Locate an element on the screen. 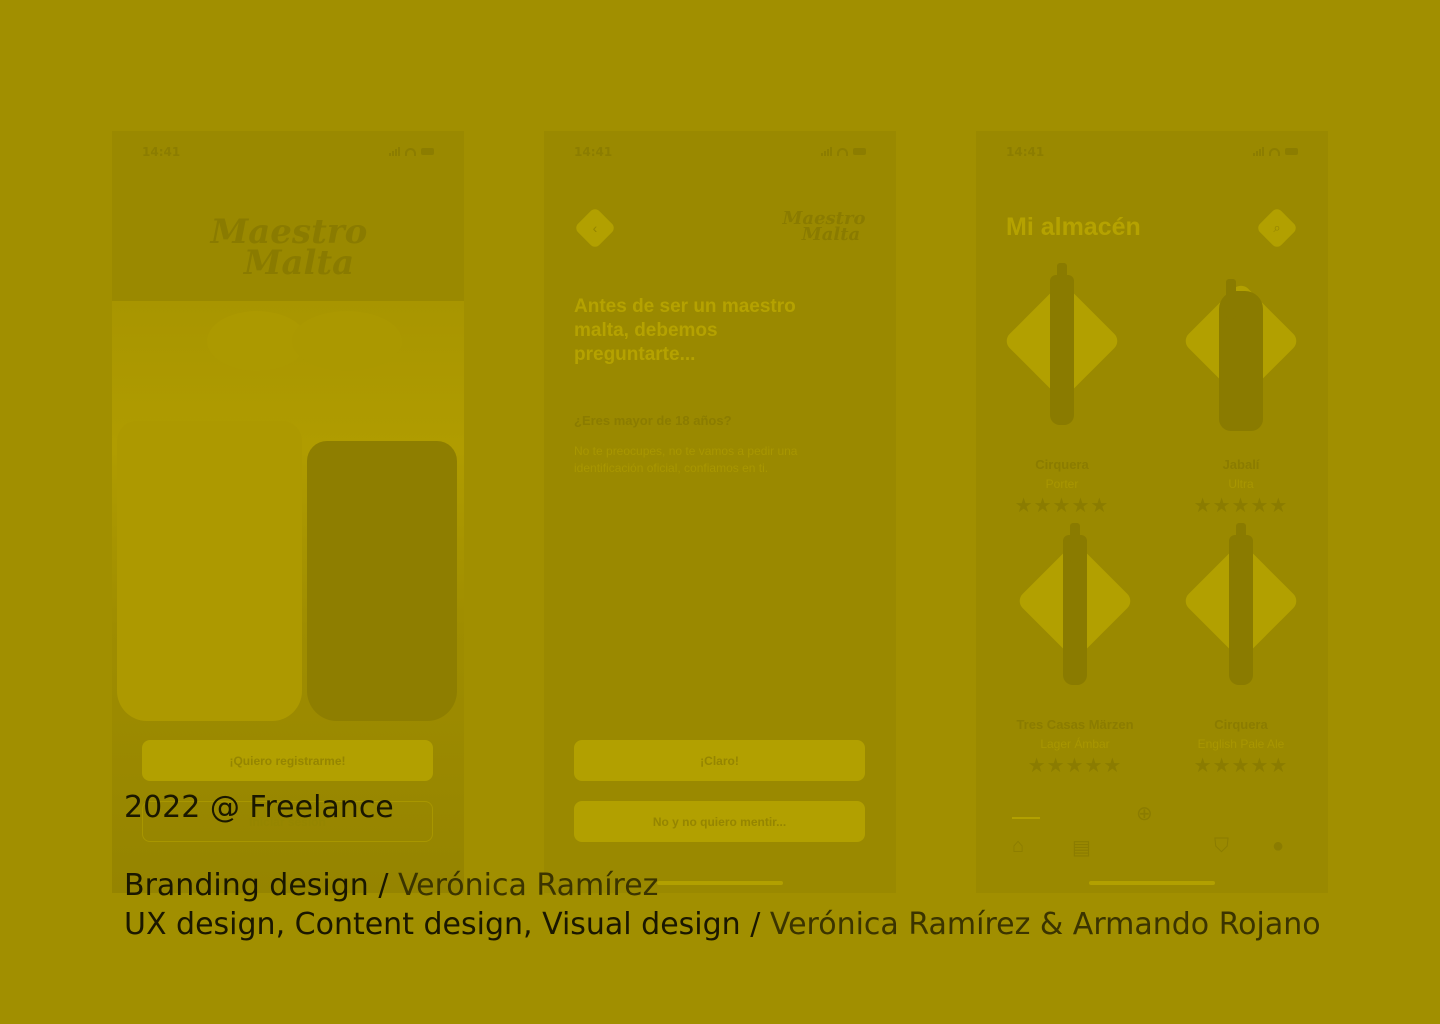  profile-icon: ● is located at coordinates (1278, 846).